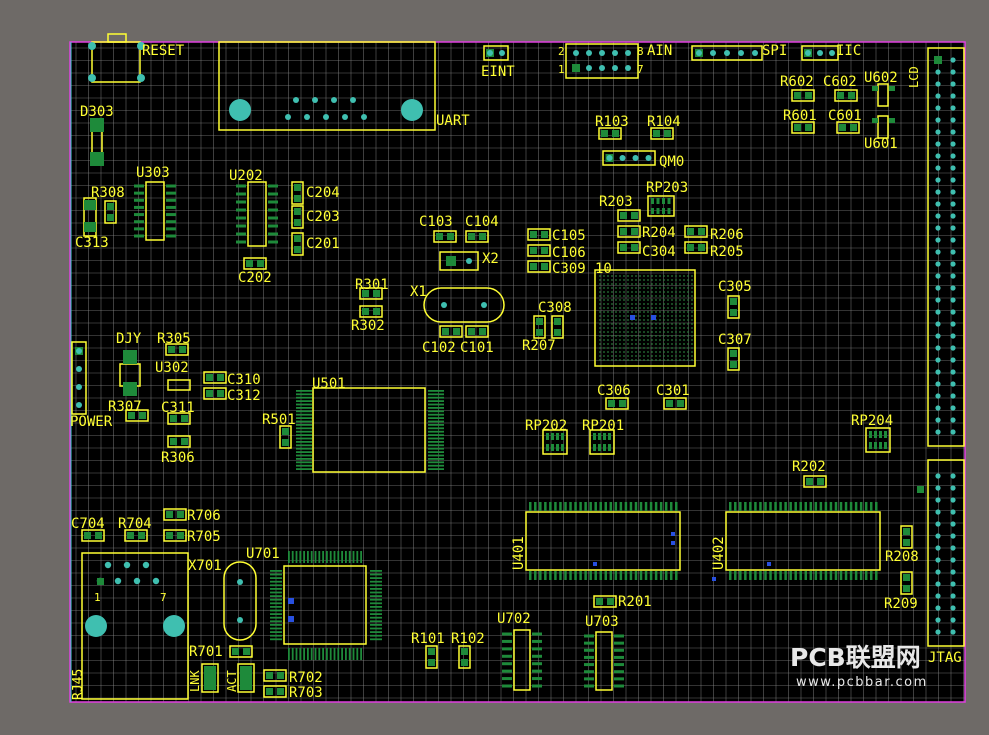 The height and width of the screenshot is (735, 989). Describe the element at coordinates (876, 506) in the screenshot. I see `u402-pin-t` at that location.